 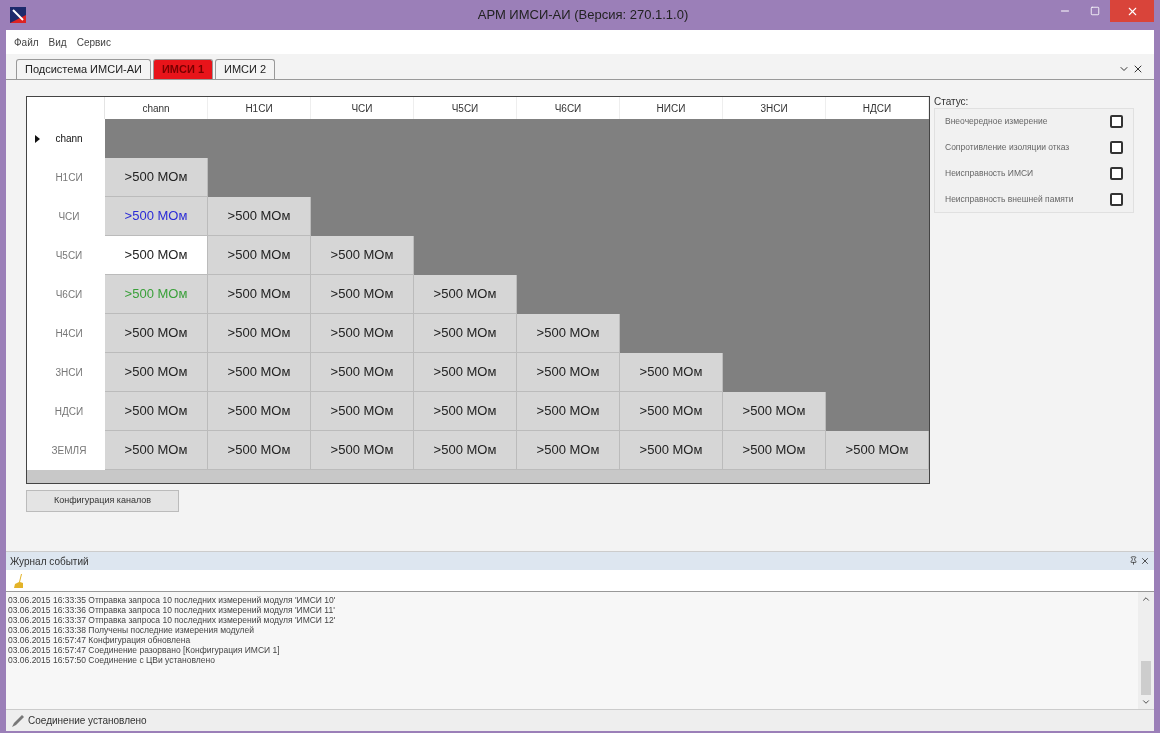 I want to click on scrollbar, so click(x=1146, y=650).